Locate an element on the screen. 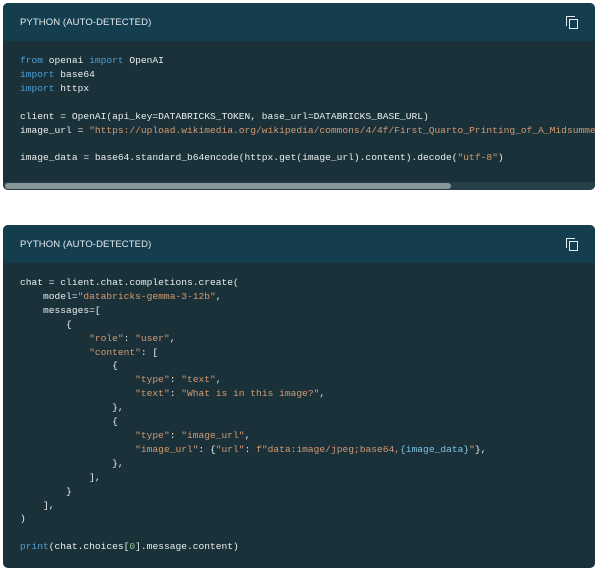 The height and width of the screenshot is (571, 600). code-line: ) is located at coordinates (299, 519).